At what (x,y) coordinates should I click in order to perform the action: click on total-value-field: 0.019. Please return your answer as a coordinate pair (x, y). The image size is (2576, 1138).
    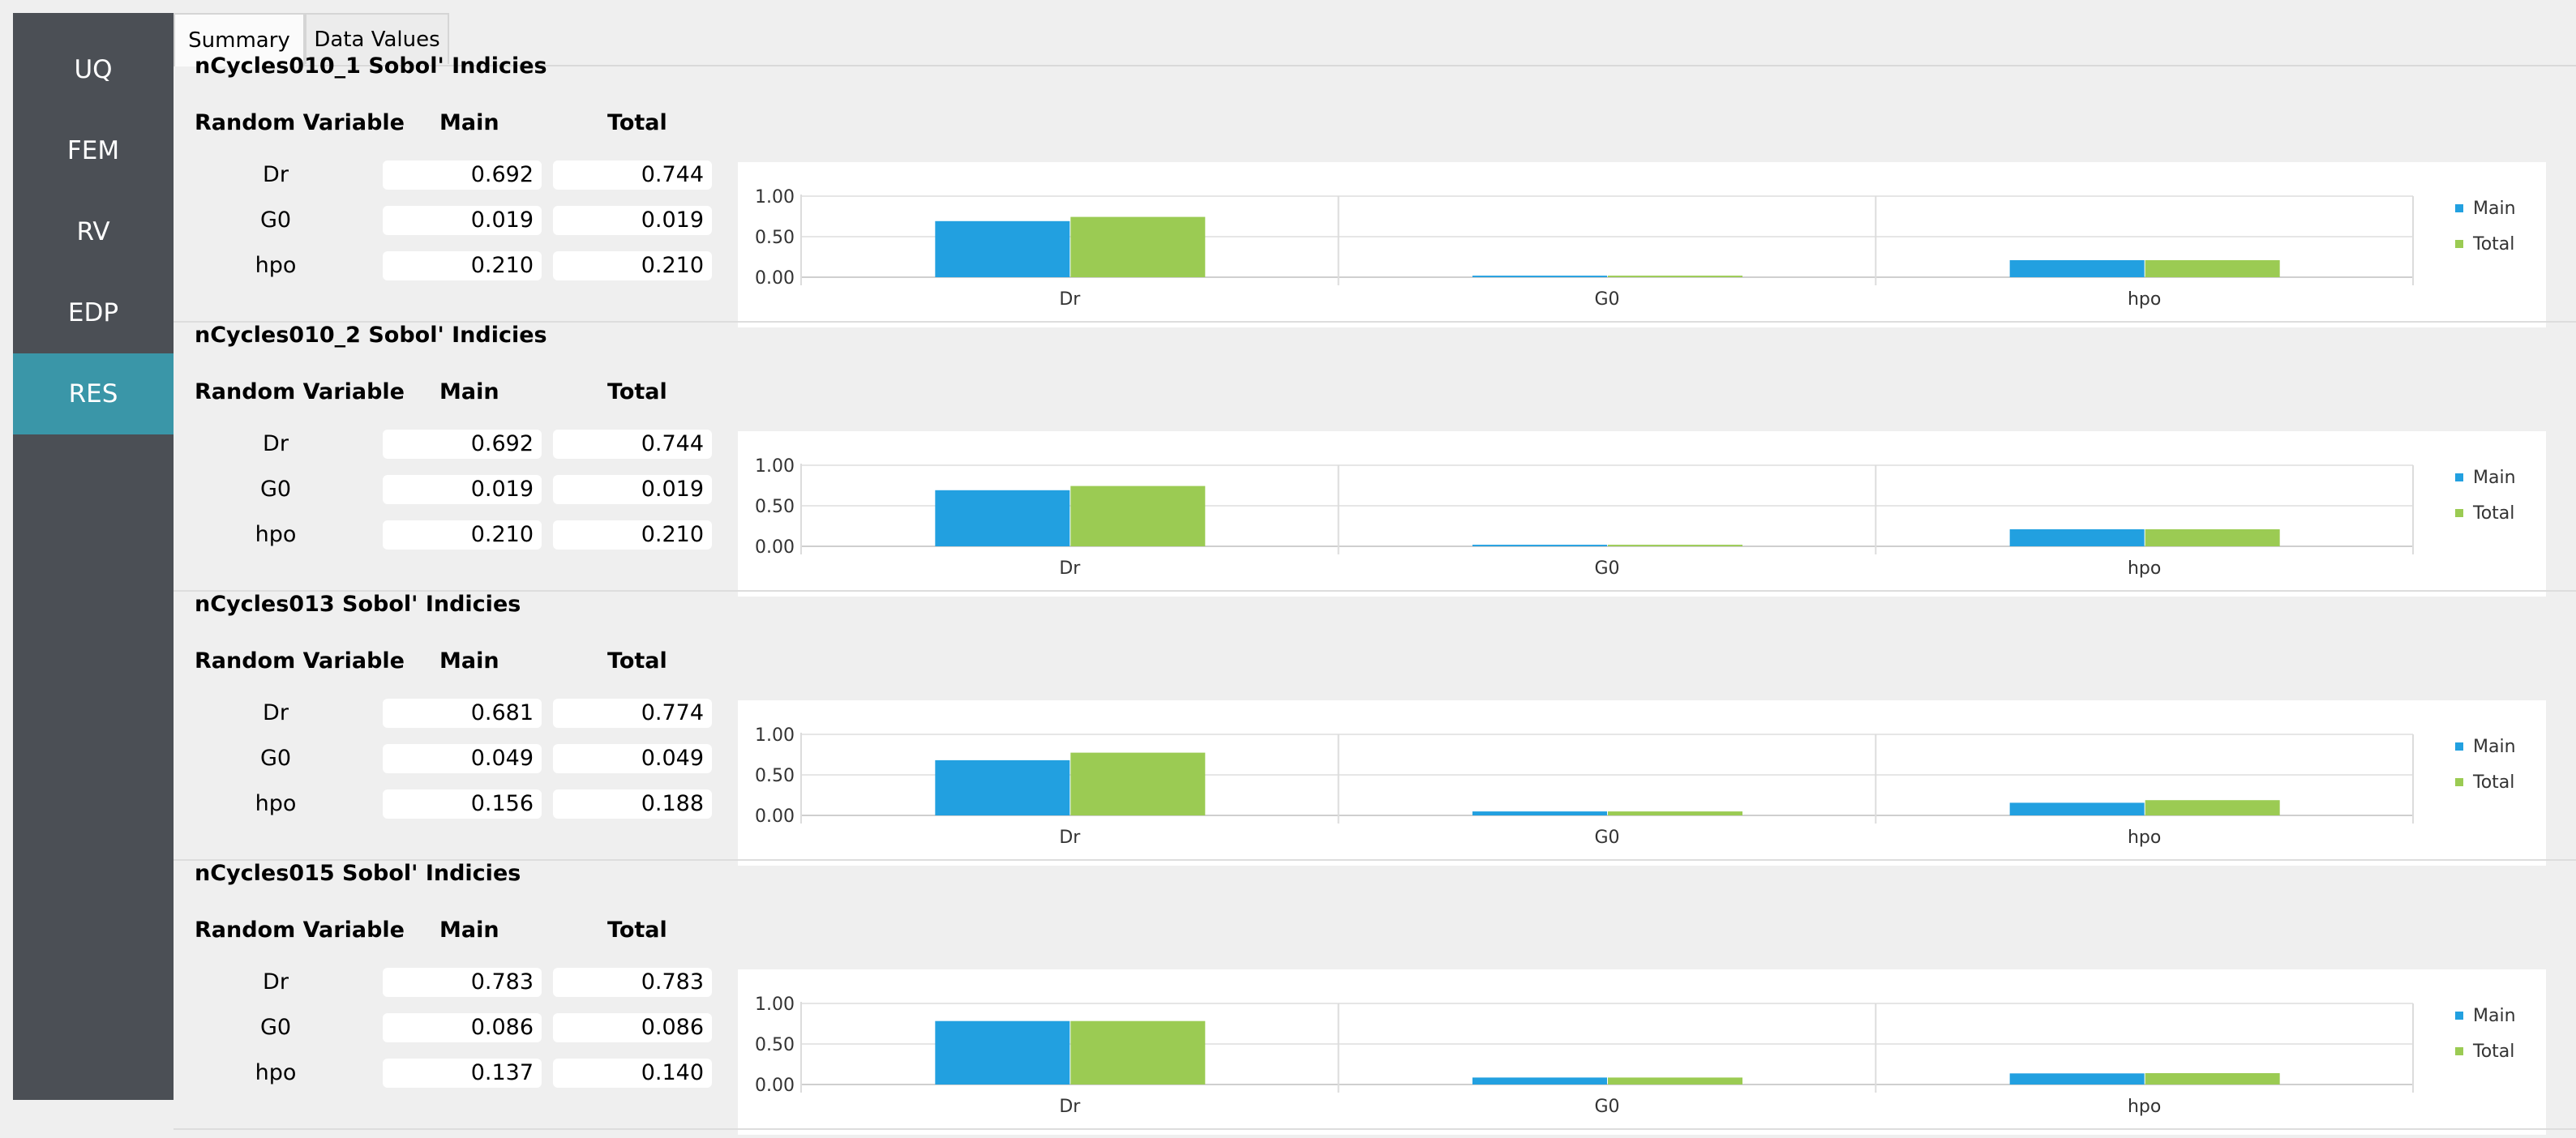
    Looking at the image, I should click on (632, 220).